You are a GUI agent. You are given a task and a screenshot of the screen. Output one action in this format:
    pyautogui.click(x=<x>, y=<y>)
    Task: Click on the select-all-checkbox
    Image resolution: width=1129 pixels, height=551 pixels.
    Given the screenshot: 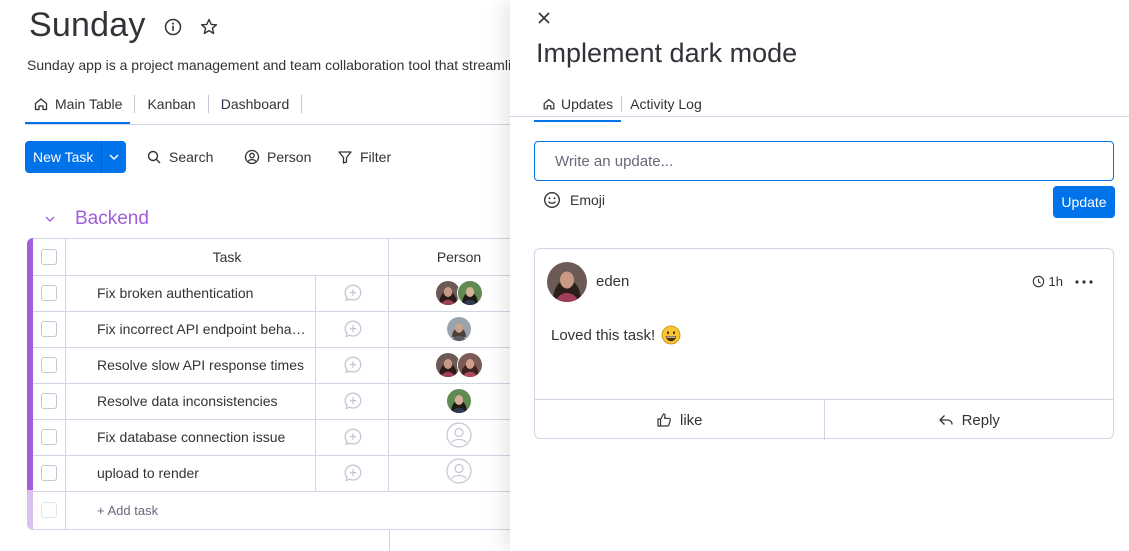 What is the action you would take?
    pyautogui.click(x=49, y=257)
    